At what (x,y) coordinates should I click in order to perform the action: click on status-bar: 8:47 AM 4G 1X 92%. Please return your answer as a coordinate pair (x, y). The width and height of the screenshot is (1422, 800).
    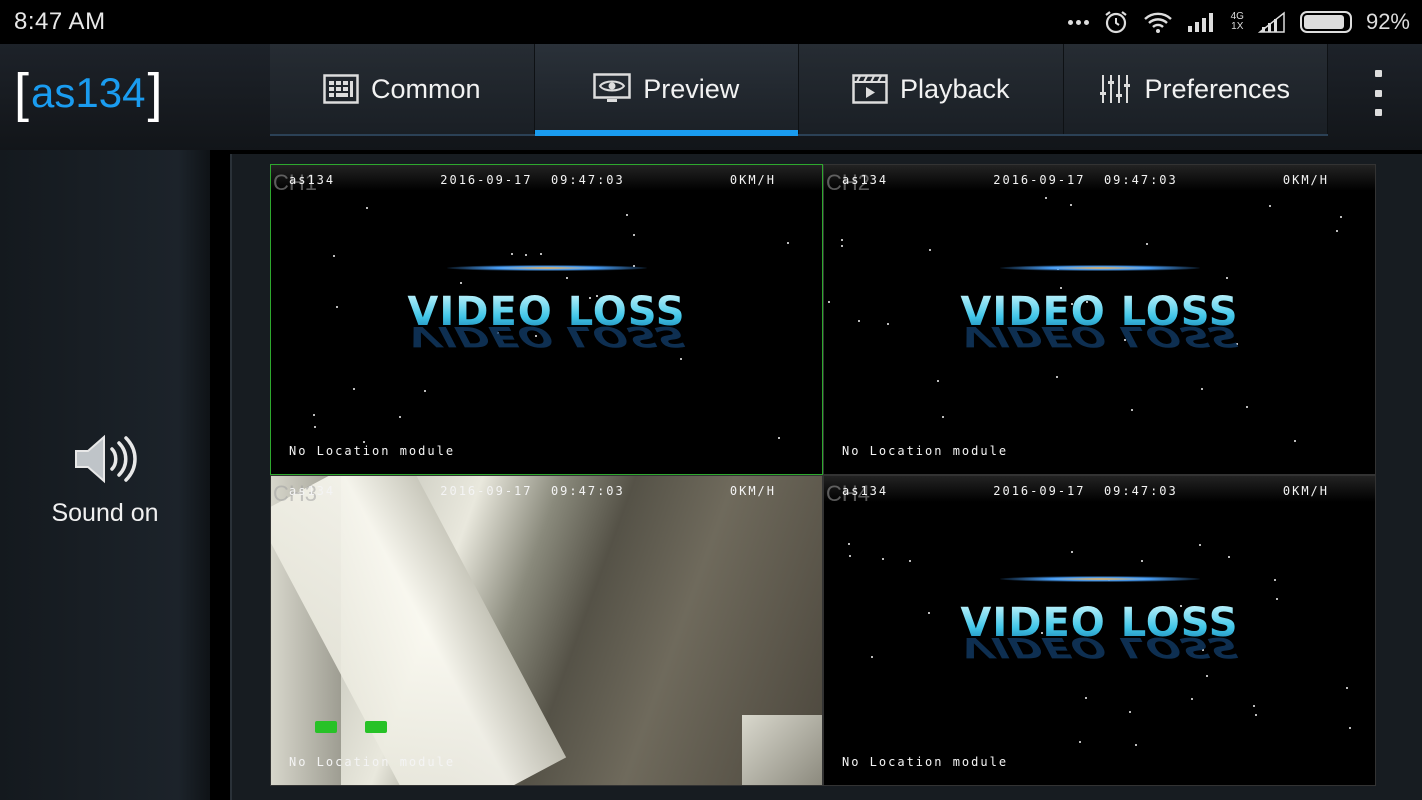
    Looking at the image, I should click on (711, 22).